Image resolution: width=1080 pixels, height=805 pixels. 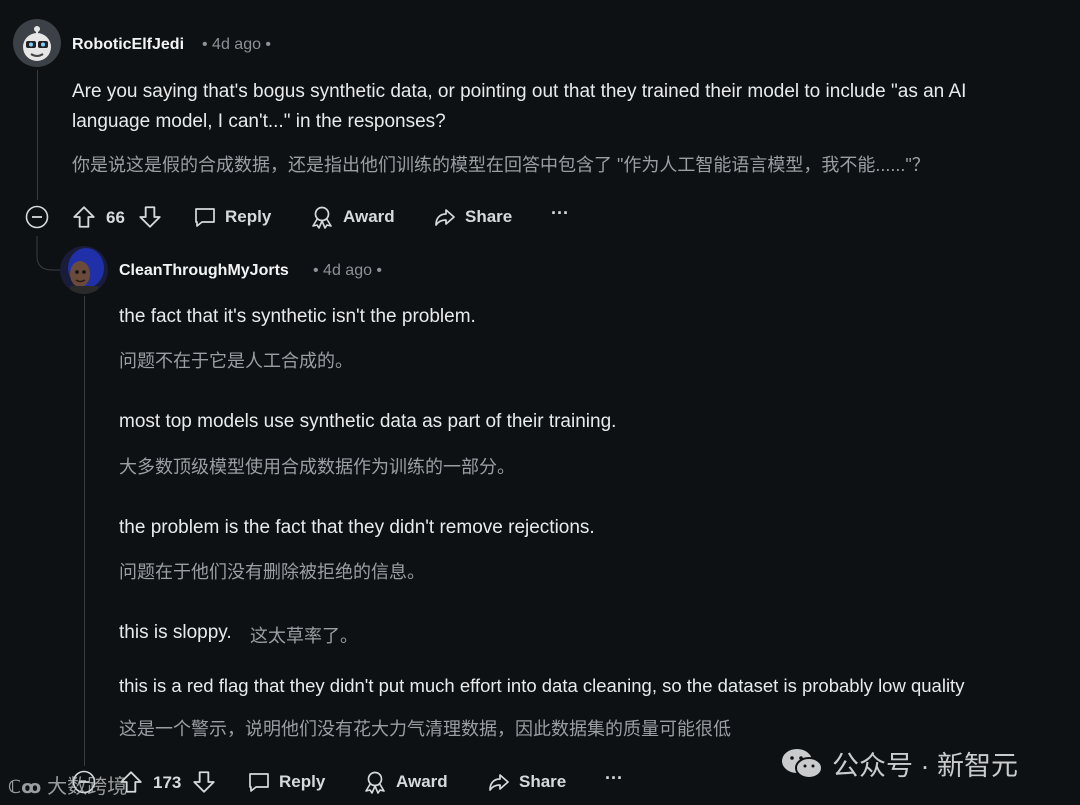 What do you see at coordinates (175, 632) in the screenshot?
I see `comment-paragraph-4: this is sloppy.` at bounding box center [175, 632].